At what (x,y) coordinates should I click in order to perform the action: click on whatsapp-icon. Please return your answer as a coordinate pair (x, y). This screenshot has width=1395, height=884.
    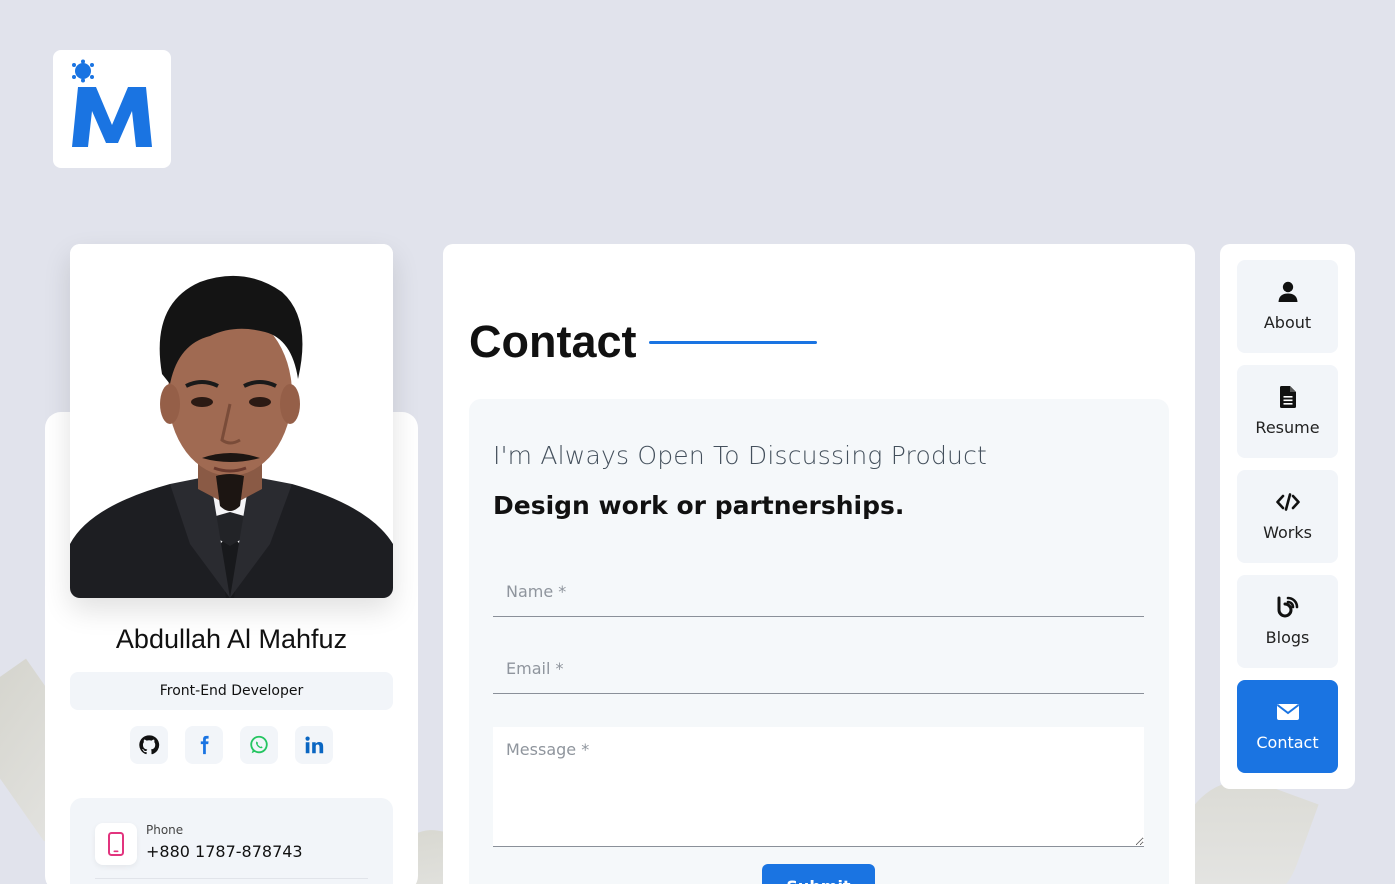
    Looking at the image, I should click on (259, 744).